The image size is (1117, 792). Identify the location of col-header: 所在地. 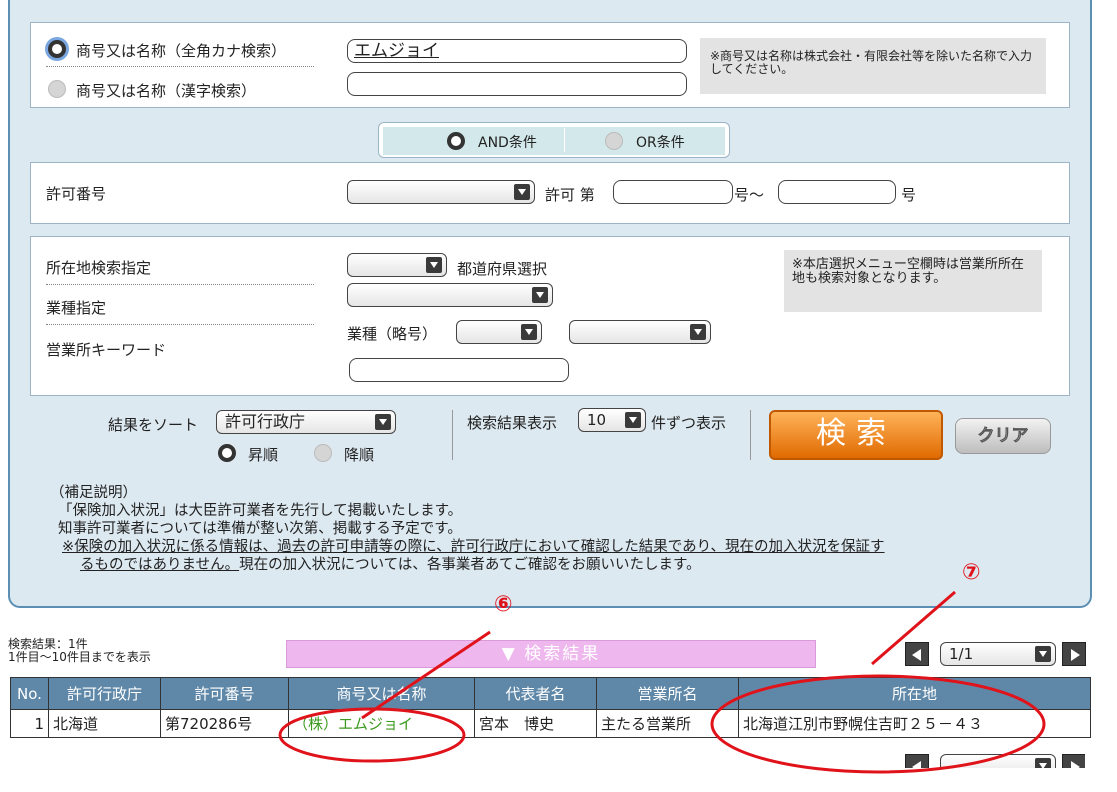
(914, 693).